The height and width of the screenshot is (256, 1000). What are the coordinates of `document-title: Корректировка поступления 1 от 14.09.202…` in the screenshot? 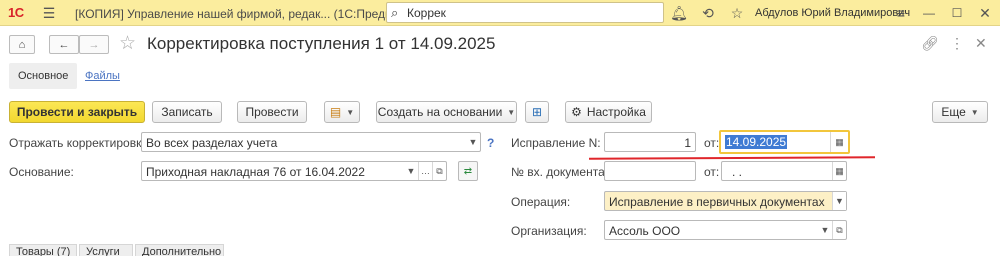 It's located at (321, 43).